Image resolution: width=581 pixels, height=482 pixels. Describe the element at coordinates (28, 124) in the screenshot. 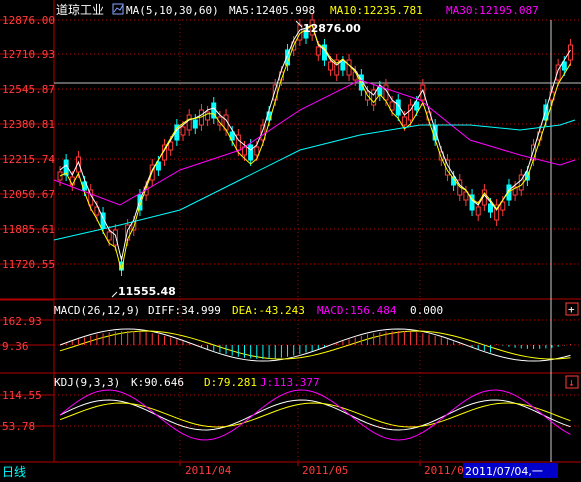

I see `price-tick: 12380.81` at that location.